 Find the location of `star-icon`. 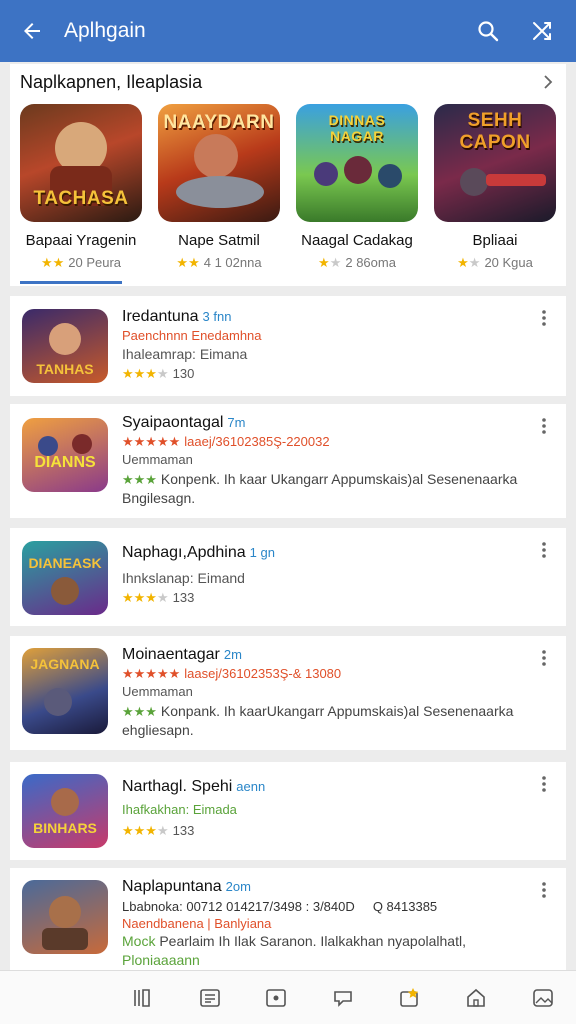

star-icon is located at coordinates (408, 997).